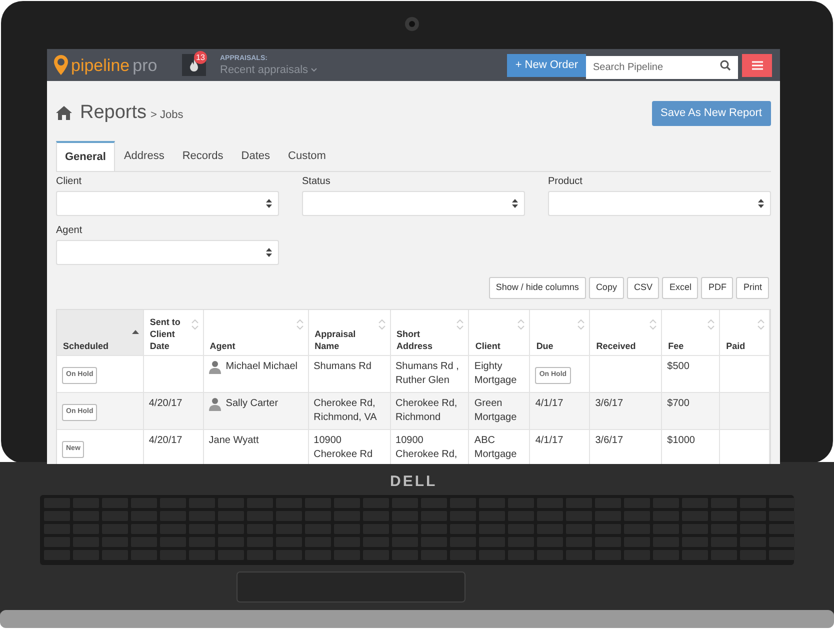 Image resolution: width=834 pixels, height=631 pixels. Describe the element at coordinates (425, 340) in the screenshot. I see `column-header: Short Address` at that location.